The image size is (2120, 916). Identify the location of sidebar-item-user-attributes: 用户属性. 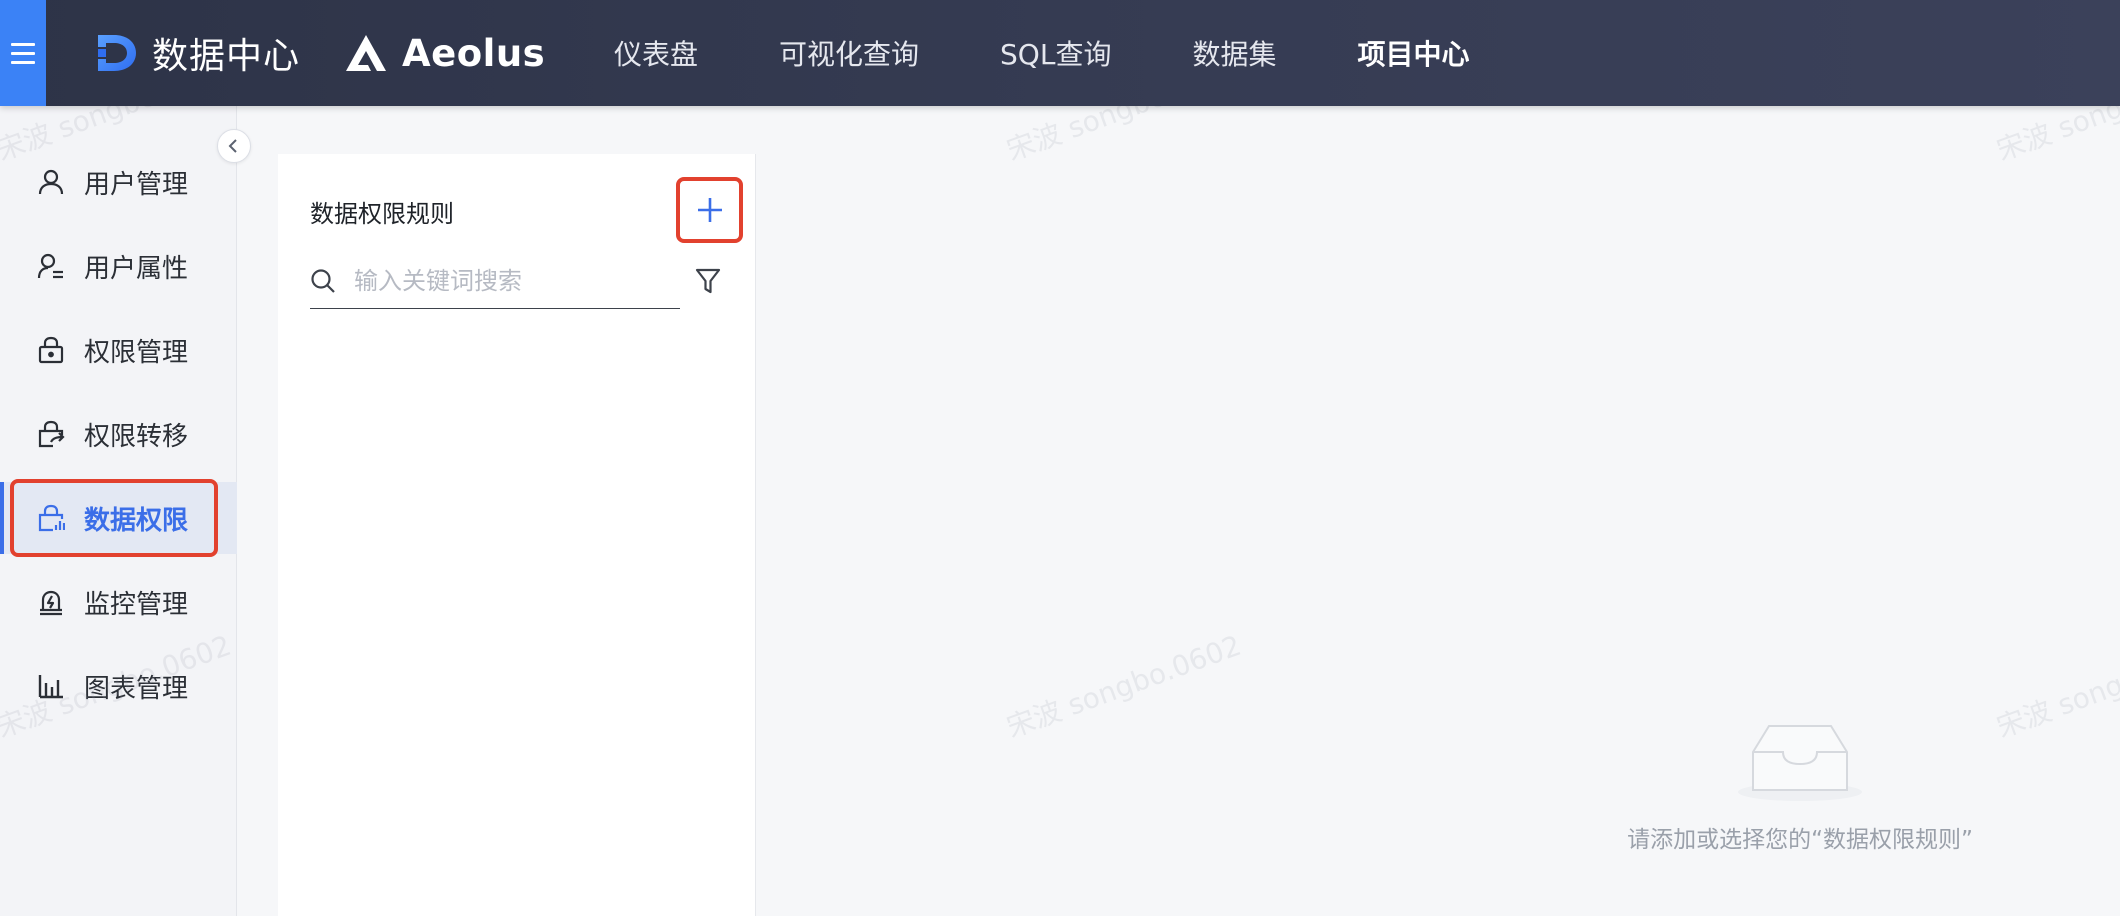
(118, 266).